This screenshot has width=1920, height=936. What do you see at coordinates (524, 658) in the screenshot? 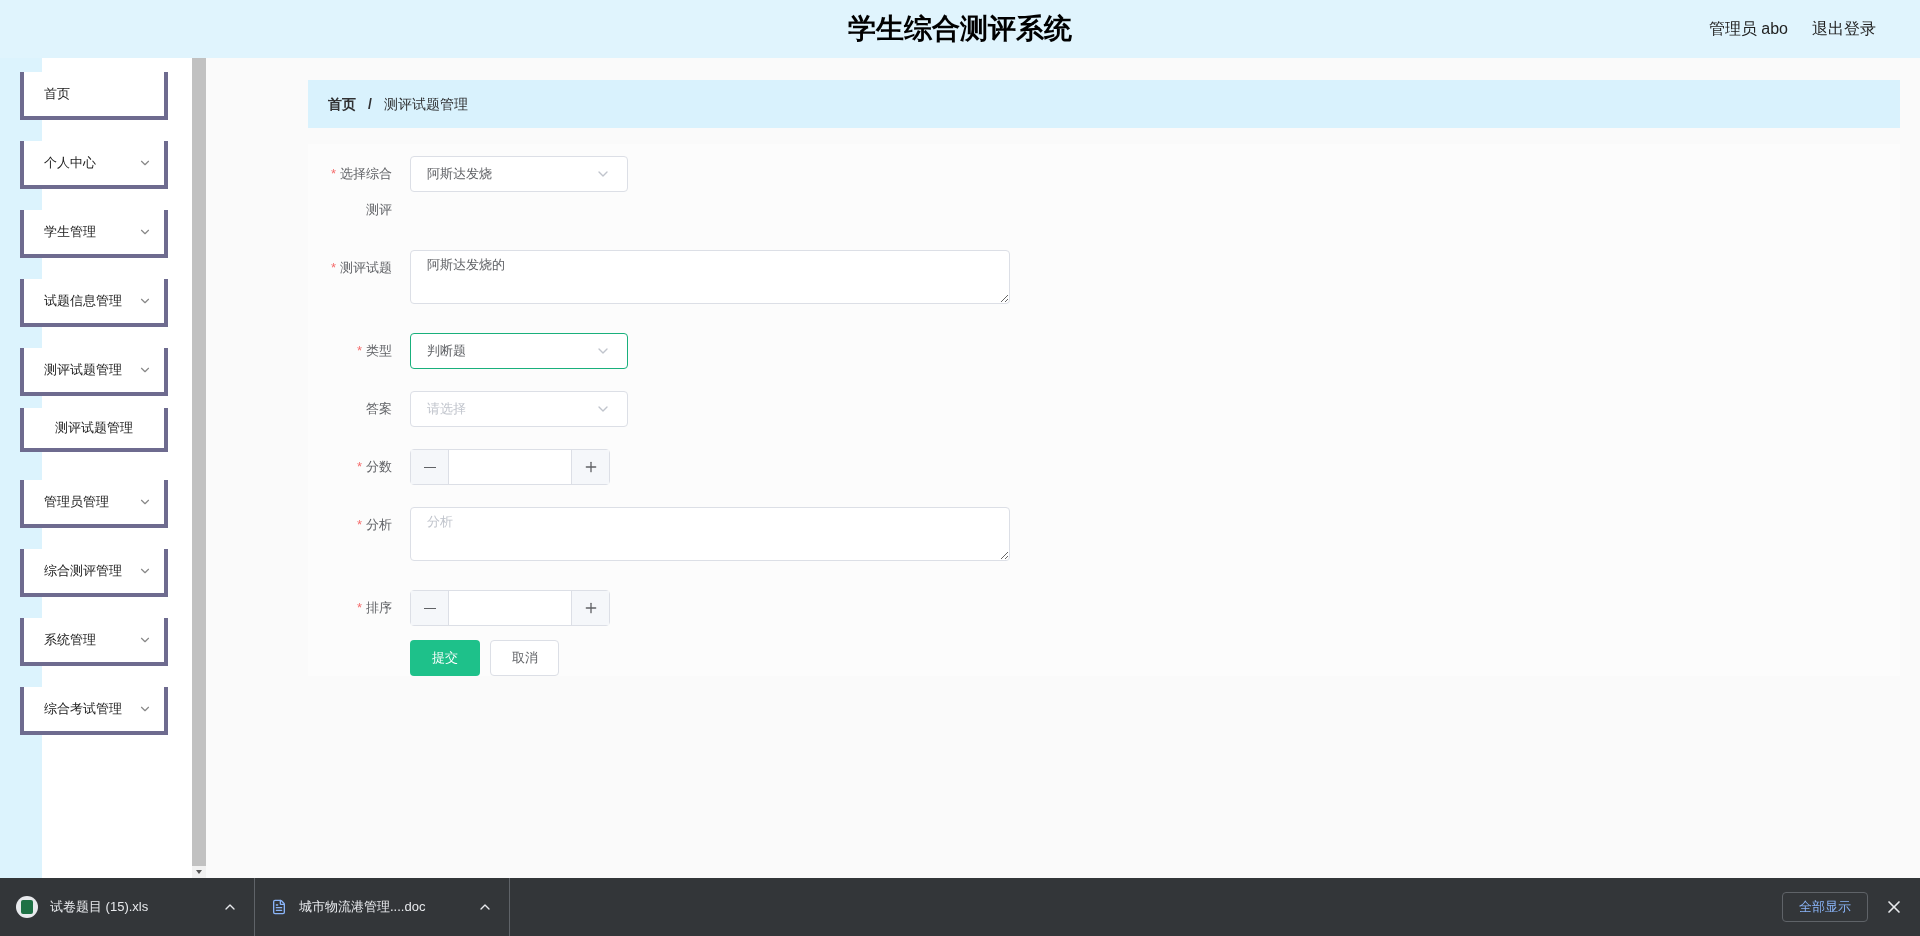
I see `cancel-button: 取消` at bounding box center [524, 658].